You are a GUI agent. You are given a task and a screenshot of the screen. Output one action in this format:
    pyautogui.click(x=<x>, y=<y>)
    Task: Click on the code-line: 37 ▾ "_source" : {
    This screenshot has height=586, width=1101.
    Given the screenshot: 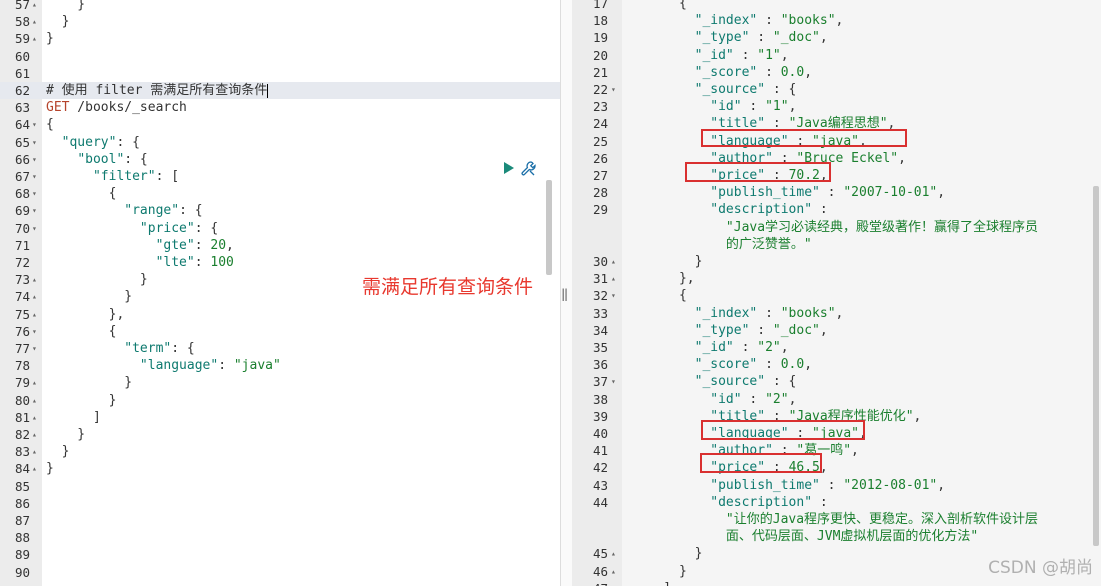 What is the action you would take?
    pyautogui.click(x=836, y=381)
    